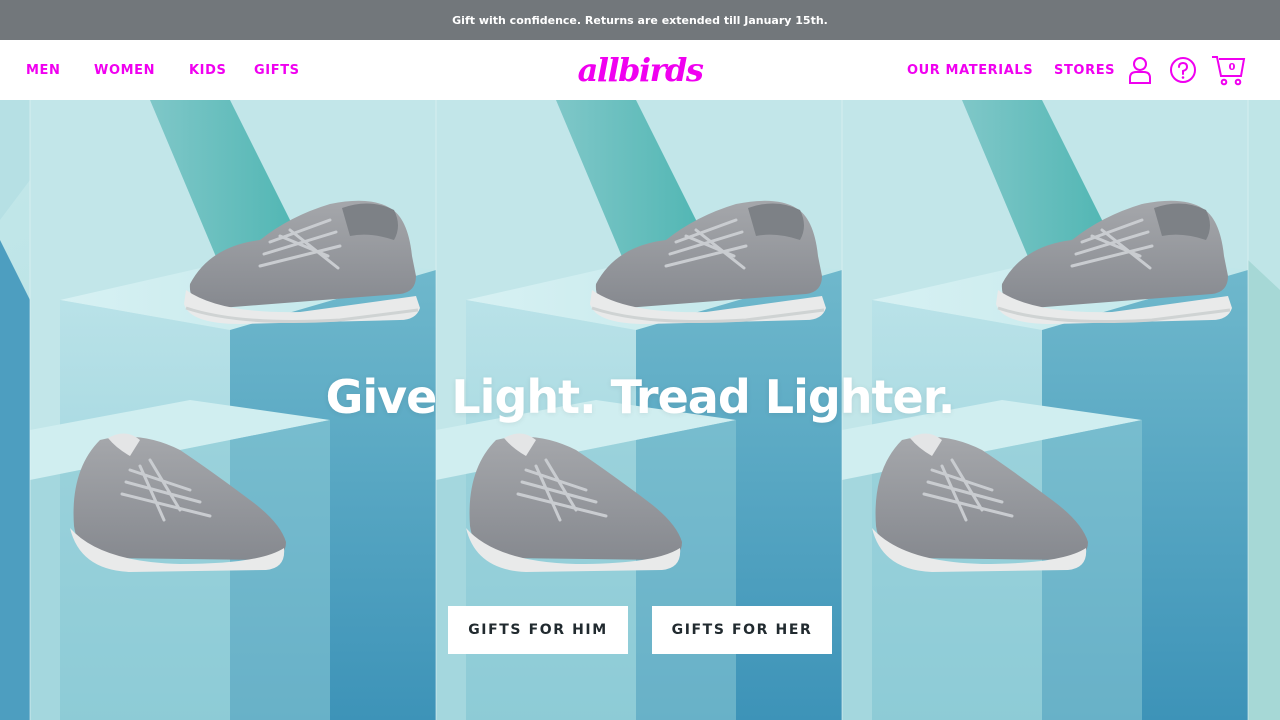  Describe the element at coordinates (1084, 70) in the screenshot. I see `nav-link-stores: STORES` at that location.